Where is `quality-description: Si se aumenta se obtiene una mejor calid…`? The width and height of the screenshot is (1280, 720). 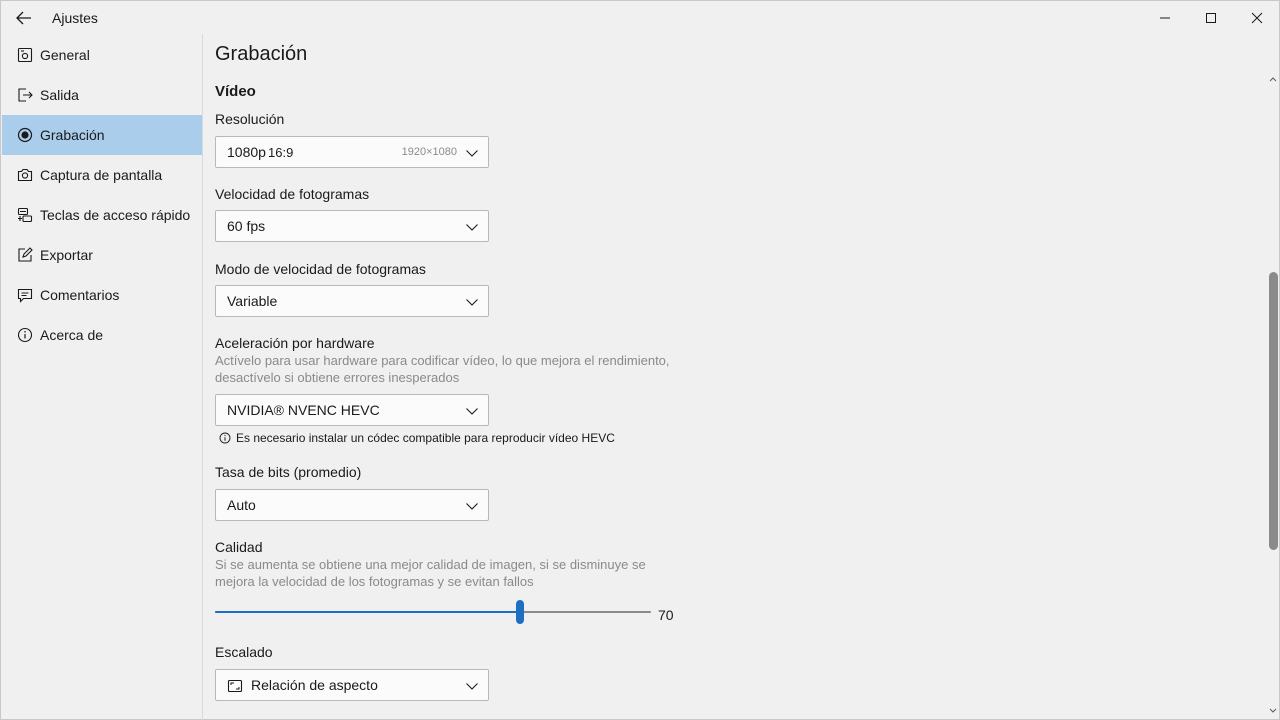 quality-description: Si se aumenta se obtiene una mejor calid… is located at coordinates (430, 573).